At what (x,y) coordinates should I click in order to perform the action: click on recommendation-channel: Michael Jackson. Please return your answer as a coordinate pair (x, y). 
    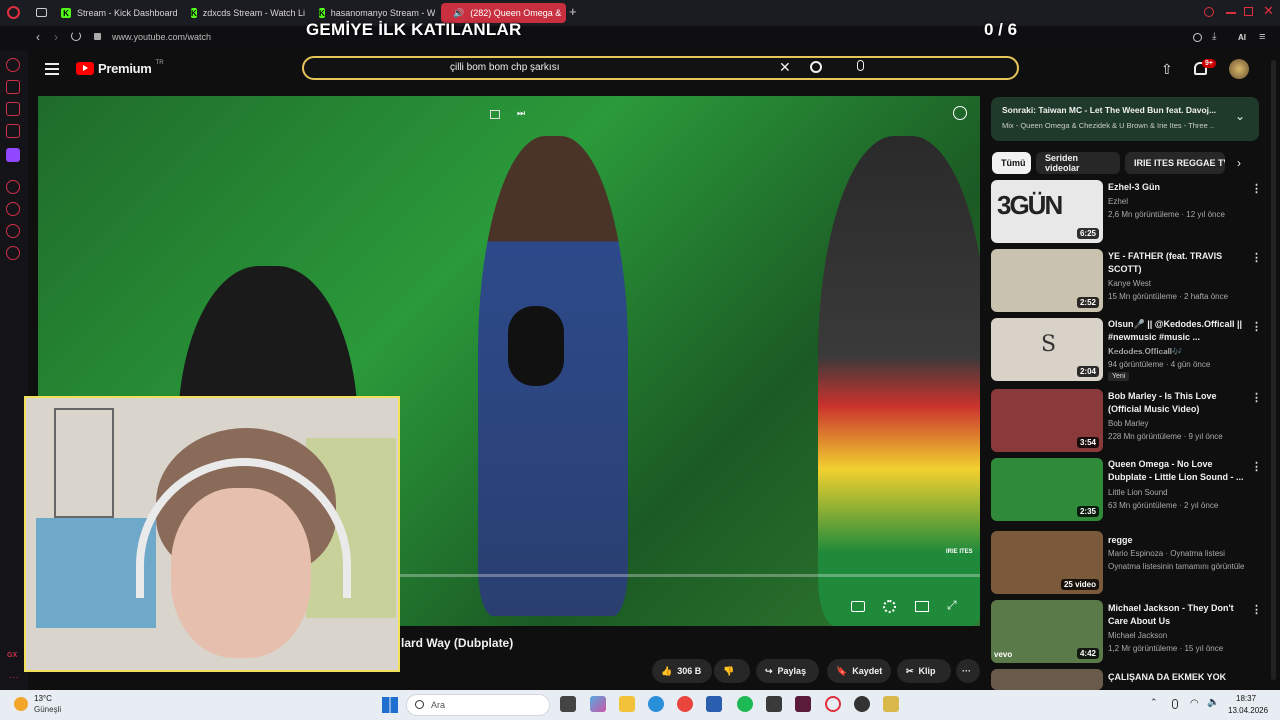
    Looking at the image, I should click on (1183, 635).